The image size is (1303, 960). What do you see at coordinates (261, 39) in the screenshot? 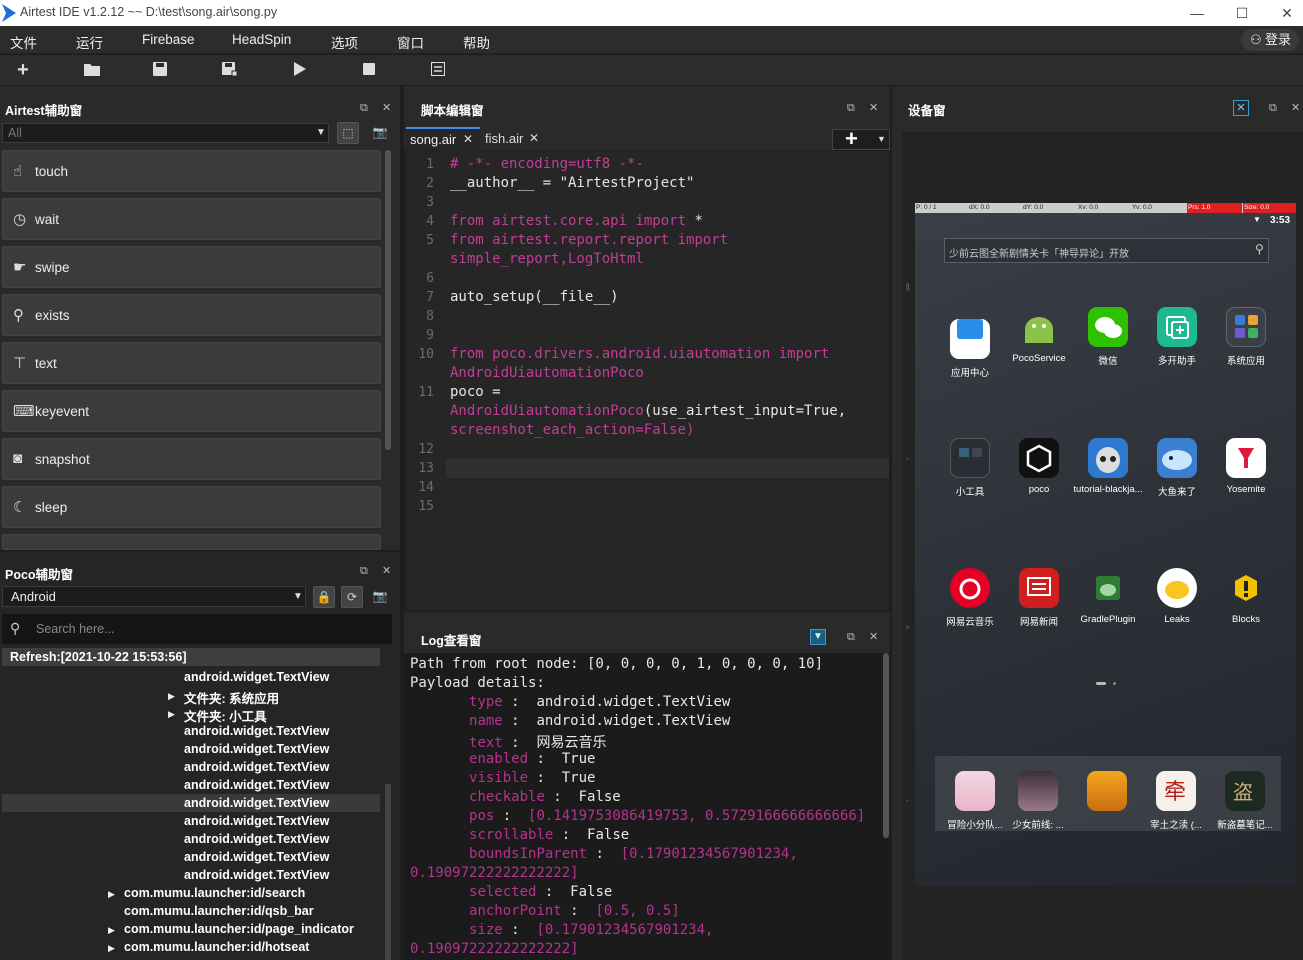
I see `menu-headspin: HeadSpin` at bounding box center [261, 39].